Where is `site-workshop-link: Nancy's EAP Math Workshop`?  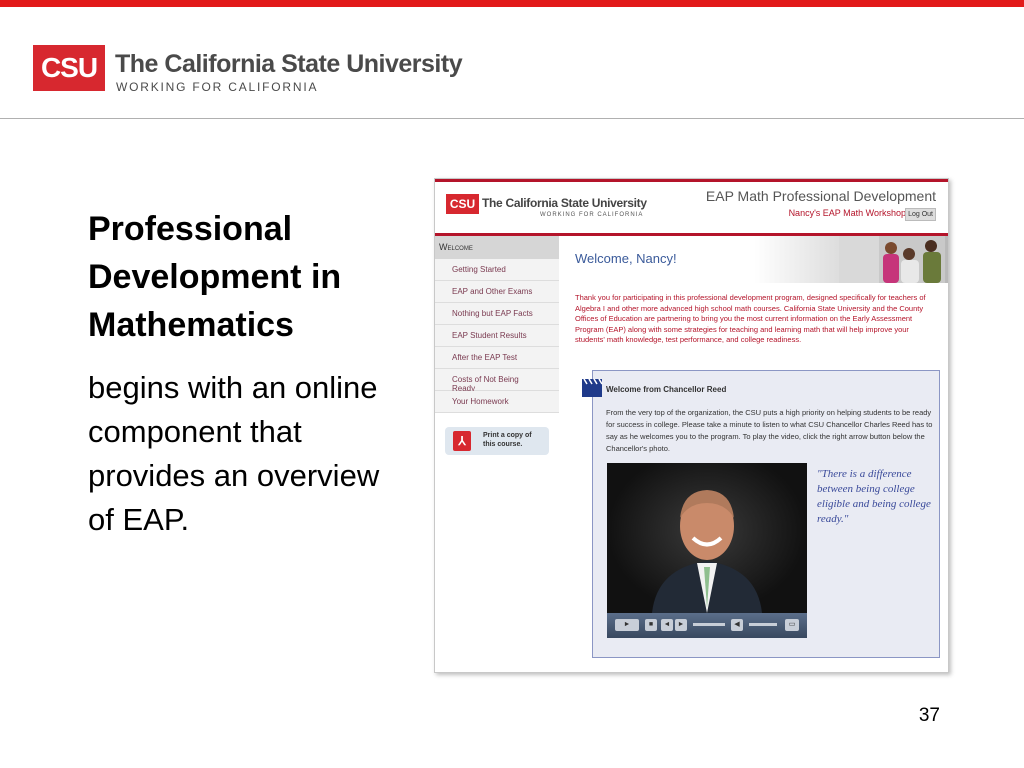
site-workshop-link: Nancy's EAP Math Workshop is located at coordinates (847, 213).